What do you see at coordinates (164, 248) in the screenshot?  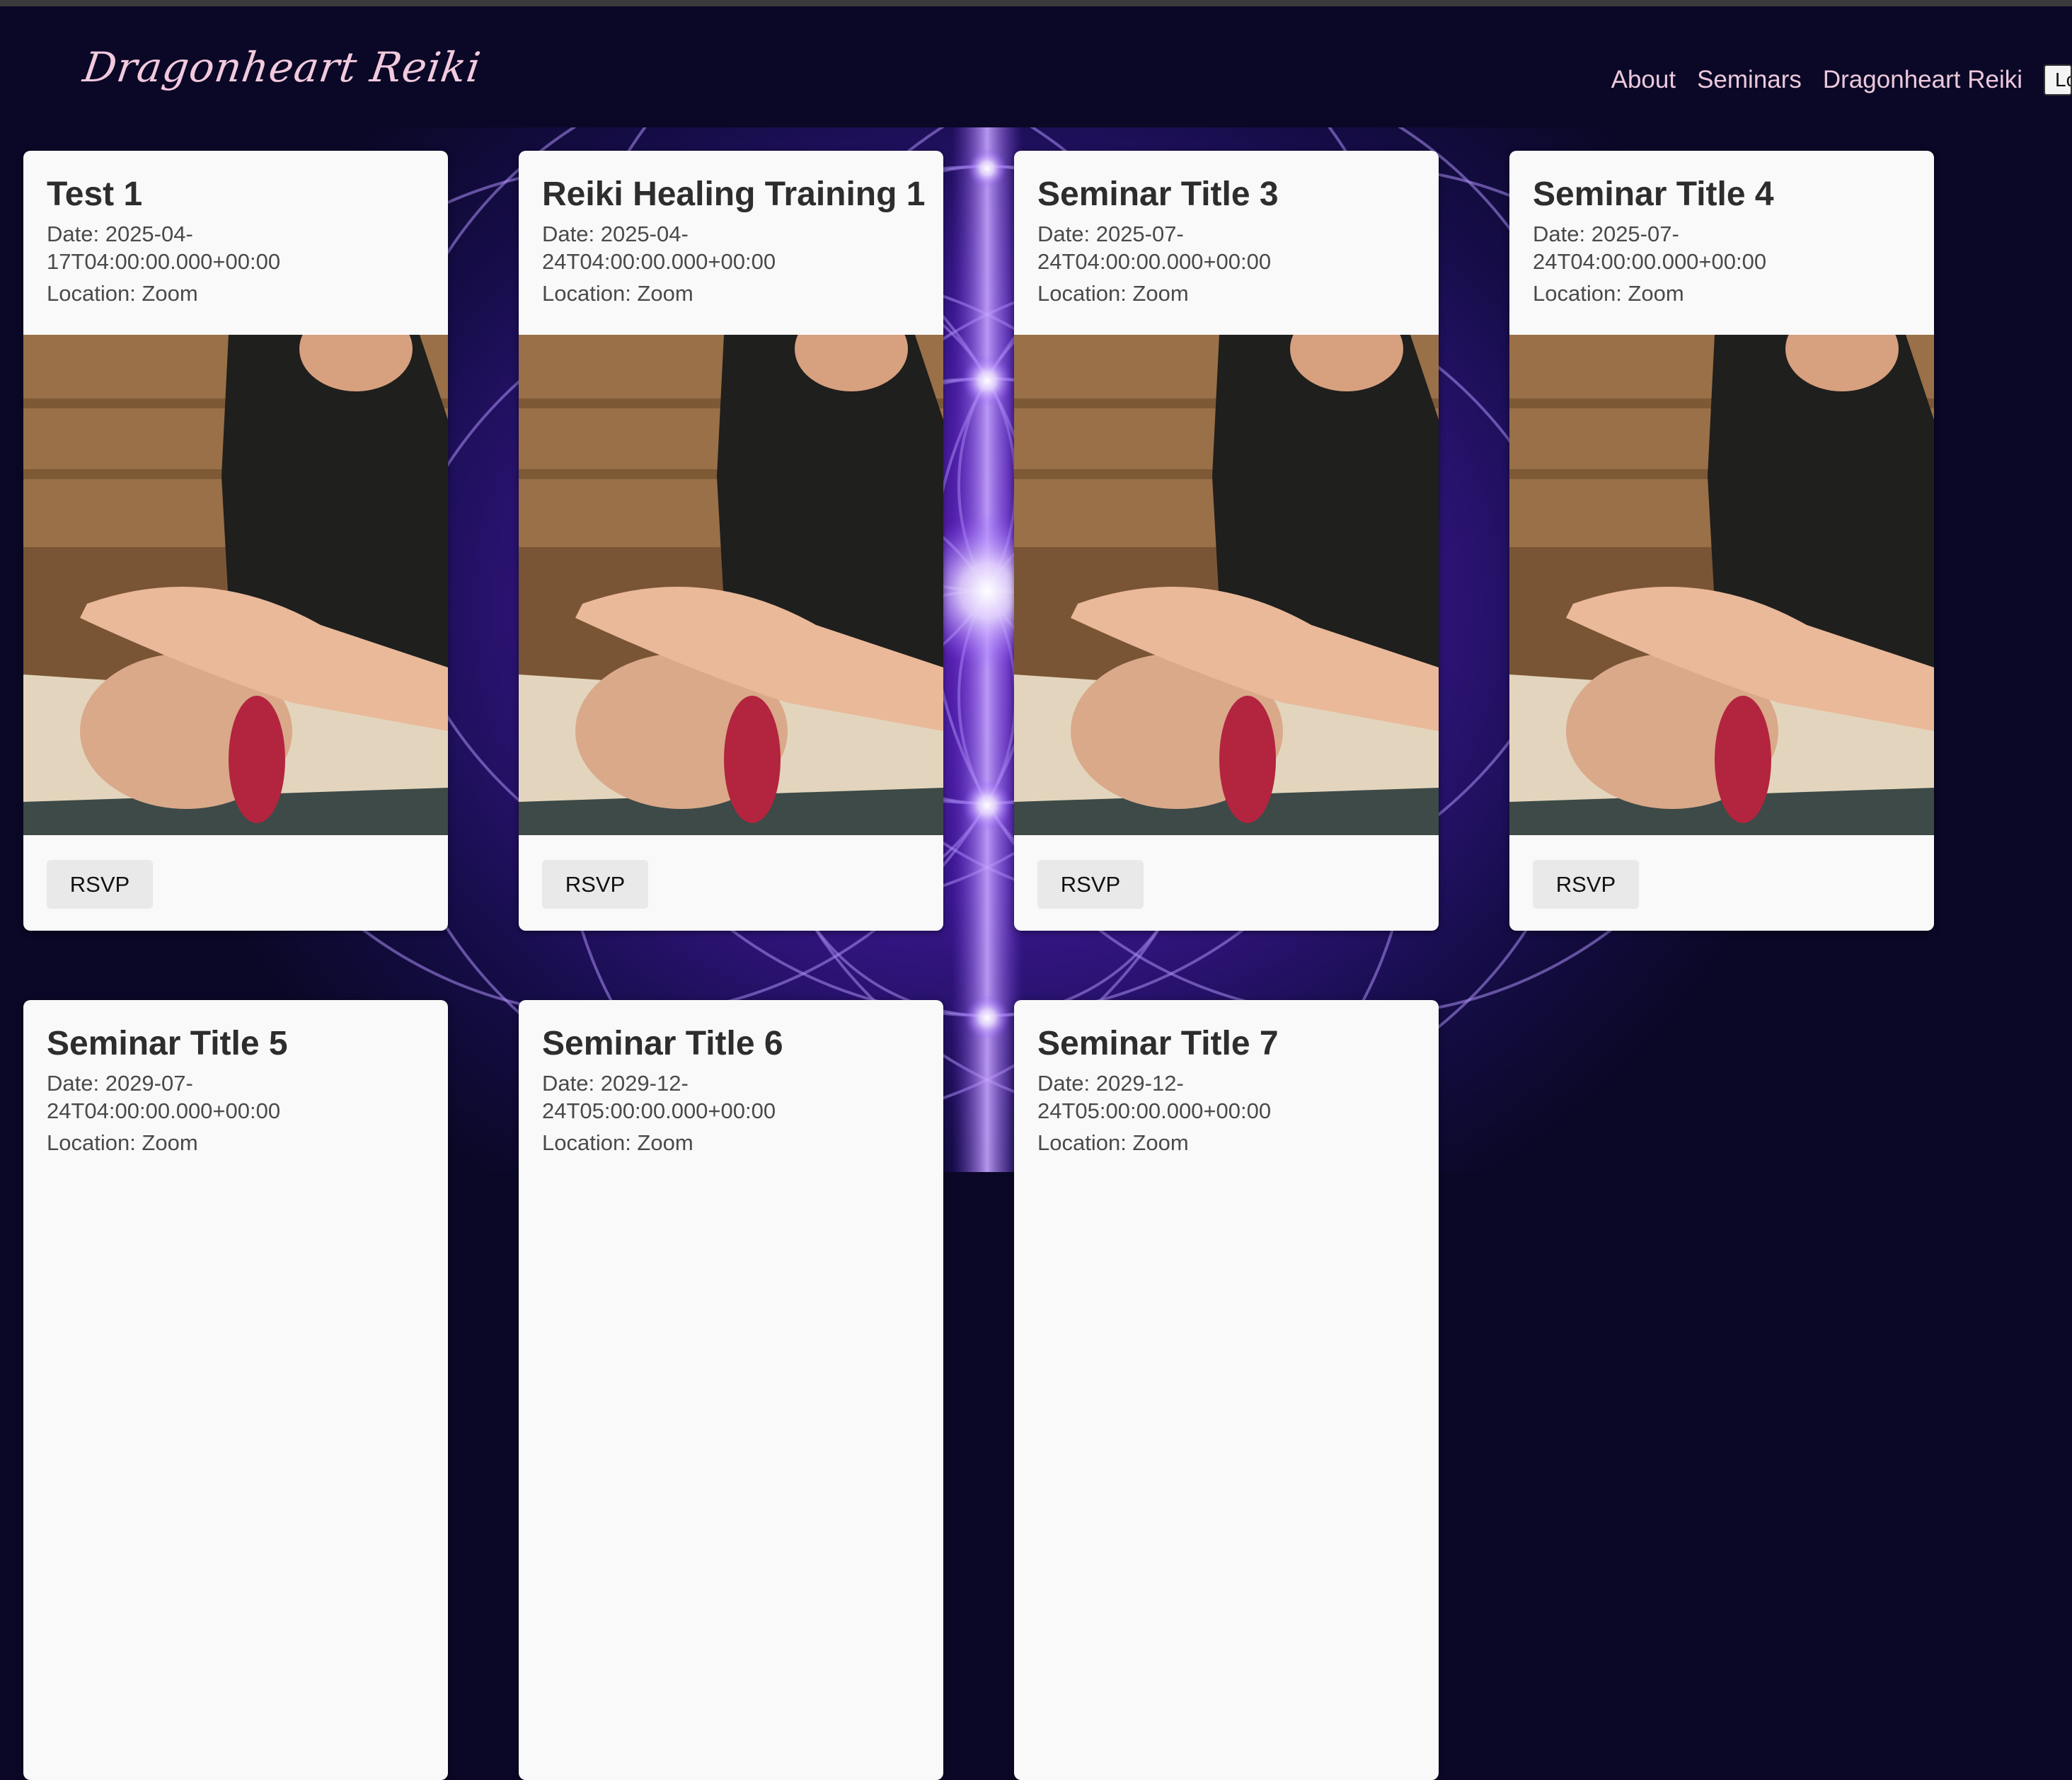 I see `seminar-date: Date: 2025-04-17T04:00:00.000+00:00` at bounding box center [164, 248].